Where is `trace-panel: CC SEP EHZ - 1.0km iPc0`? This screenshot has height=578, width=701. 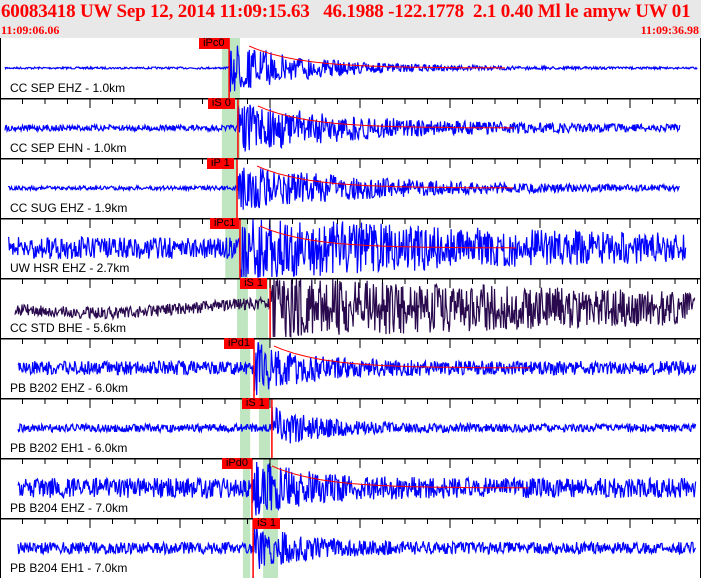
trace-panel: CC SEP EHZ - 1.0km iPc0 is located at coordinates (350, 68).